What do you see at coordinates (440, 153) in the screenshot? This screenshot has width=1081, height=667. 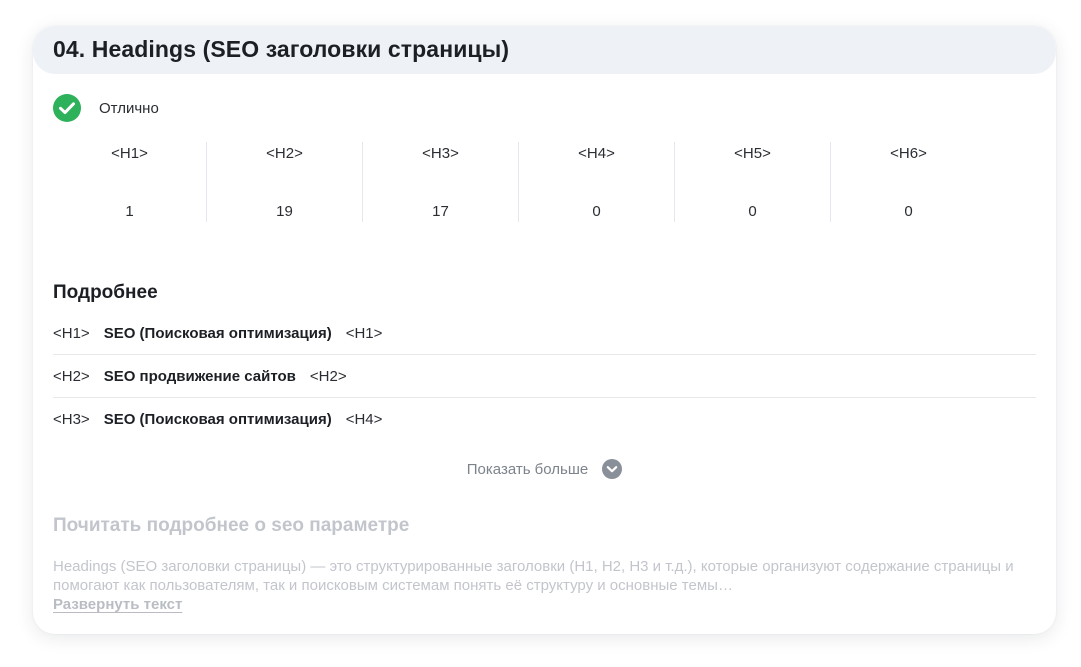 I see `heading-tag: <H3>` at bounding box center [440, 153].